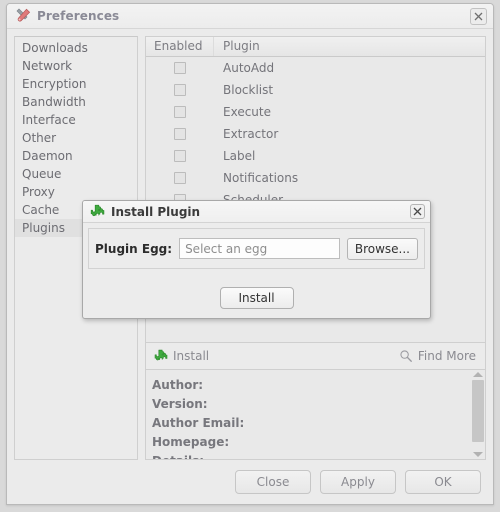 The image size is (500, 512). What do you see at coordinates (76, 84) in the screenshot?
I see `sidebar-item-encryption: Encryption` at bounding box center [76, 84].